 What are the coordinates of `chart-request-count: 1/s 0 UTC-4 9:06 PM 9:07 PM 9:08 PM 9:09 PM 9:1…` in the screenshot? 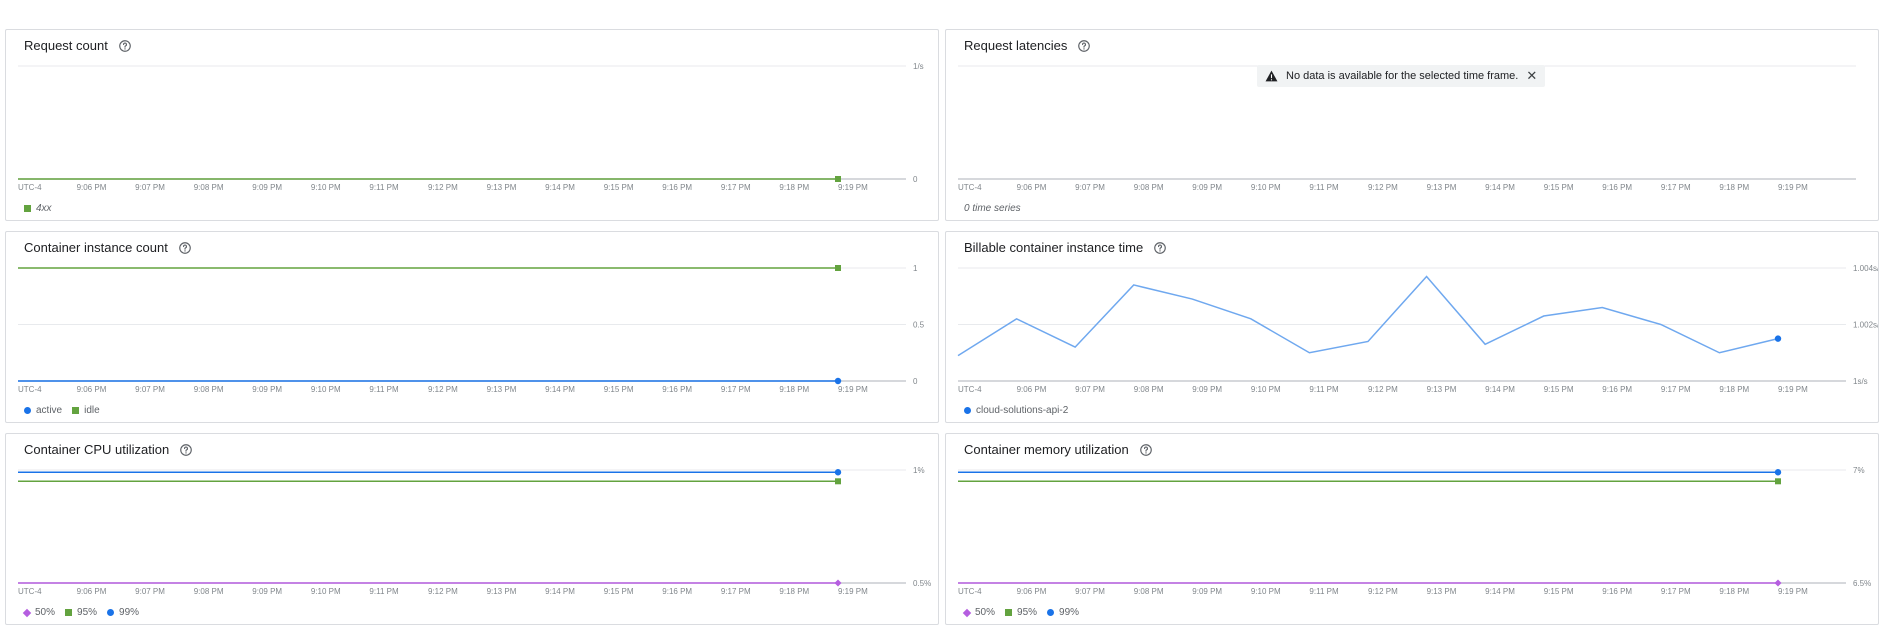 It's located at (471, 127).